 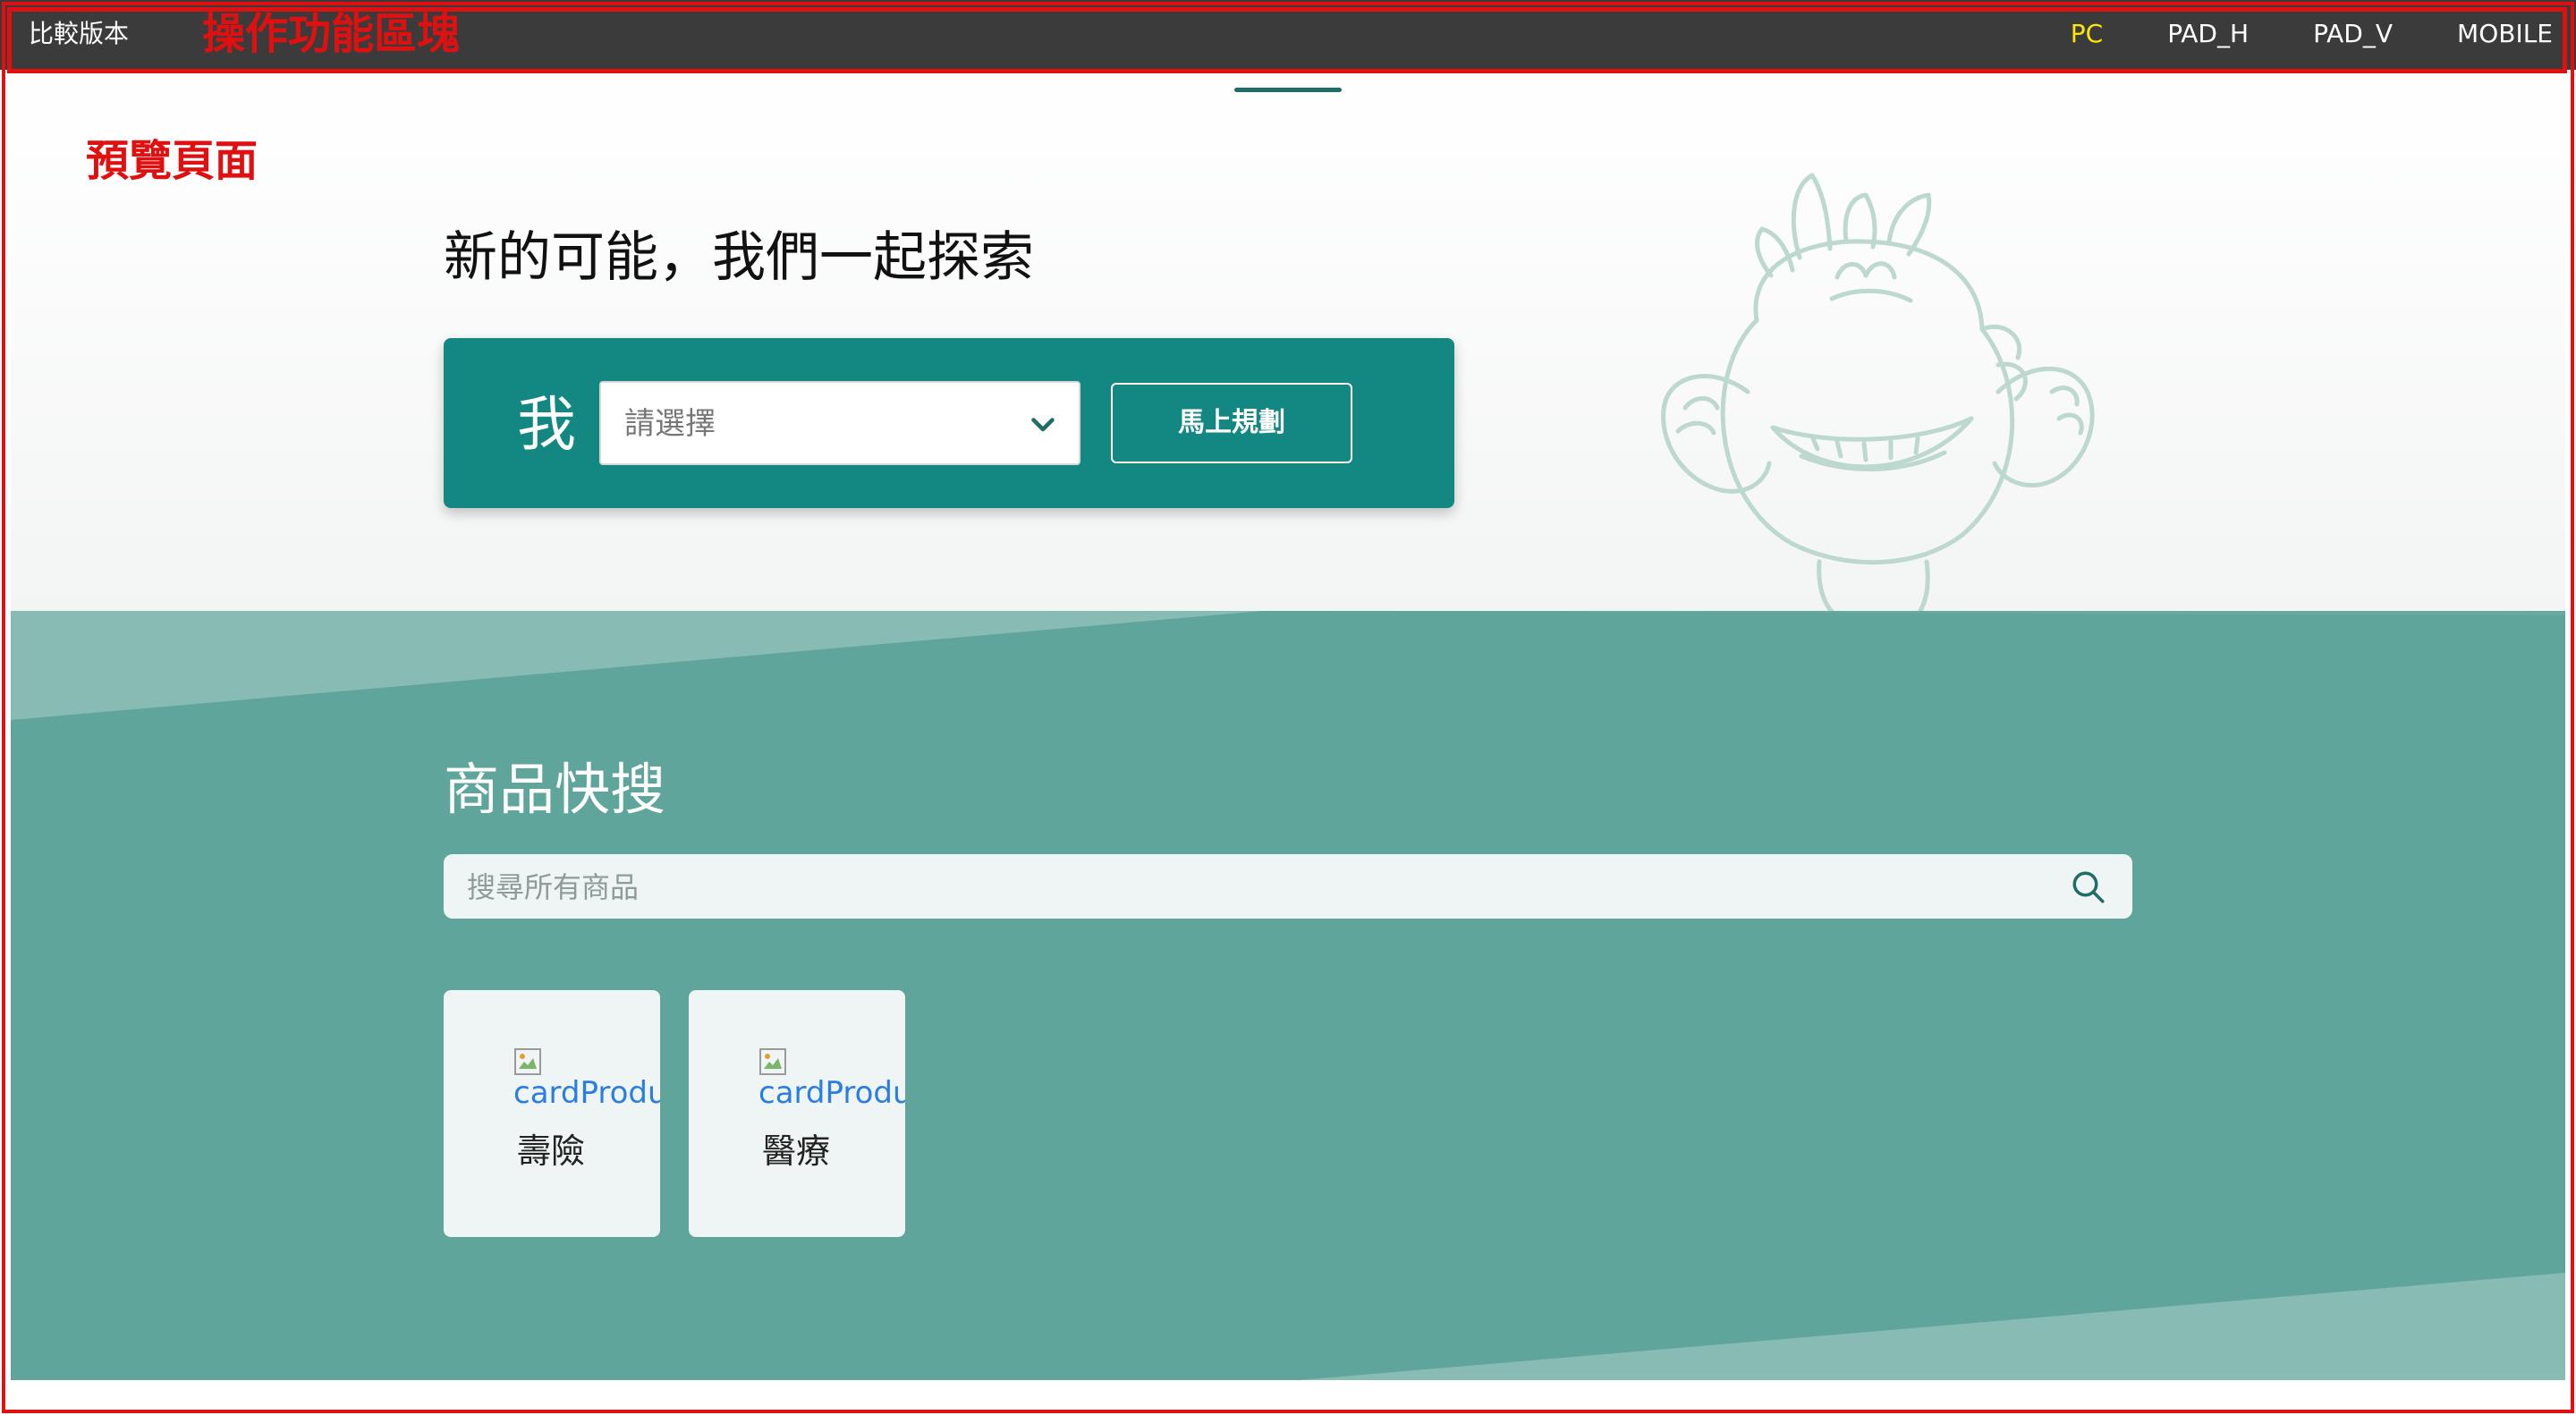 I want to click on device-tabs: PC PAD_H PAD_V MOBILE, so click(x=2279, y=34).